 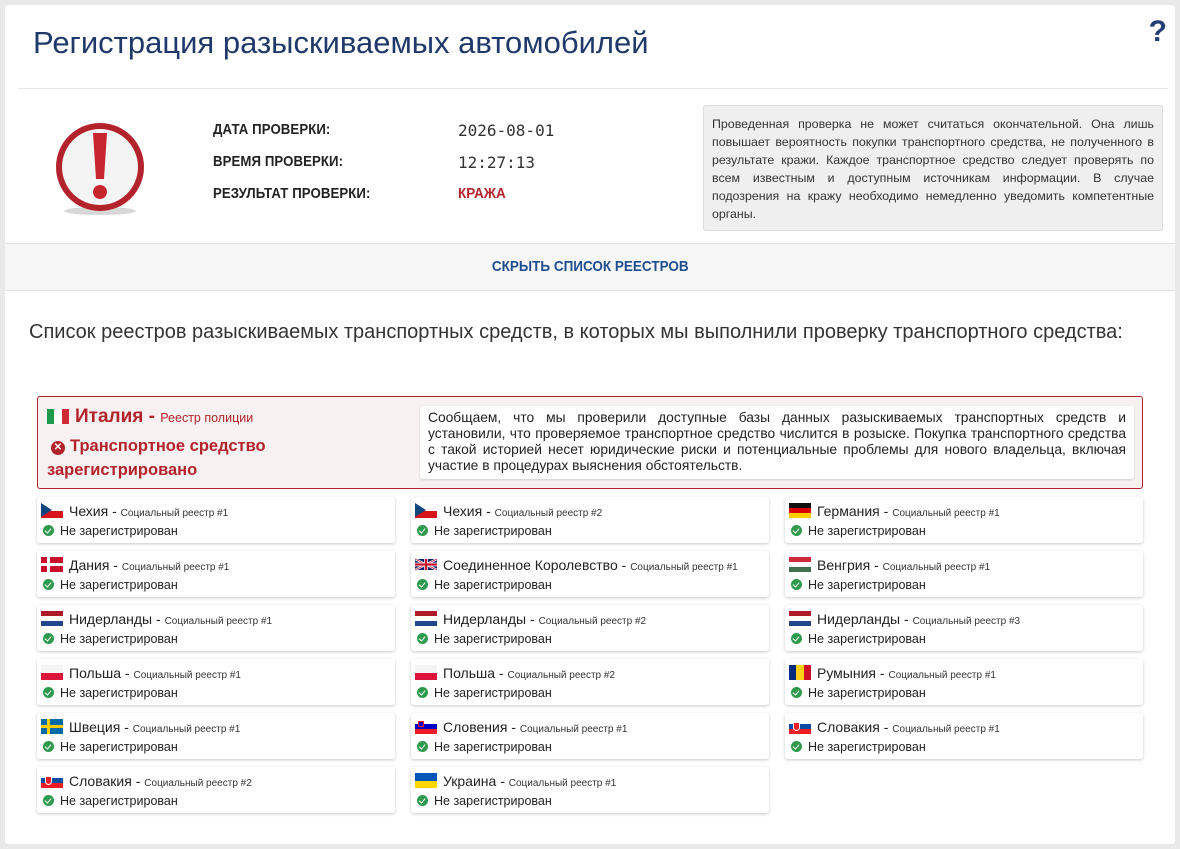 I want to click on registry-header: Венгрия - Социальный реестр #1, so click(x=889, y=565).